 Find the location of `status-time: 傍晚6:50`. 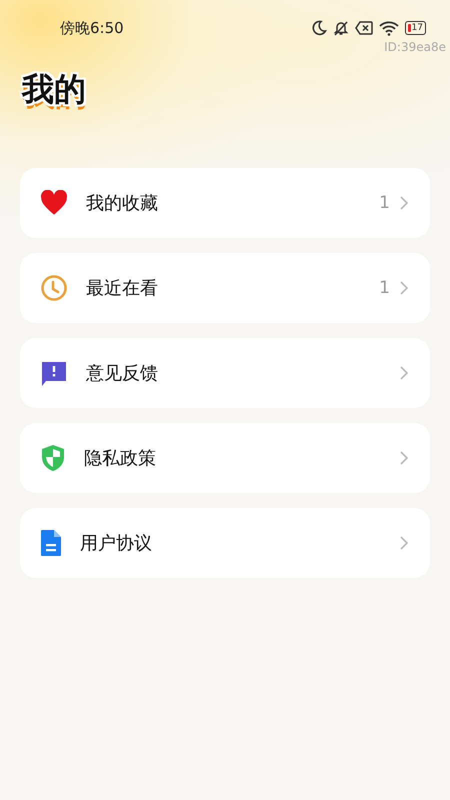

status-time: 傍晚6:50 is located at coordinates (92, 28).